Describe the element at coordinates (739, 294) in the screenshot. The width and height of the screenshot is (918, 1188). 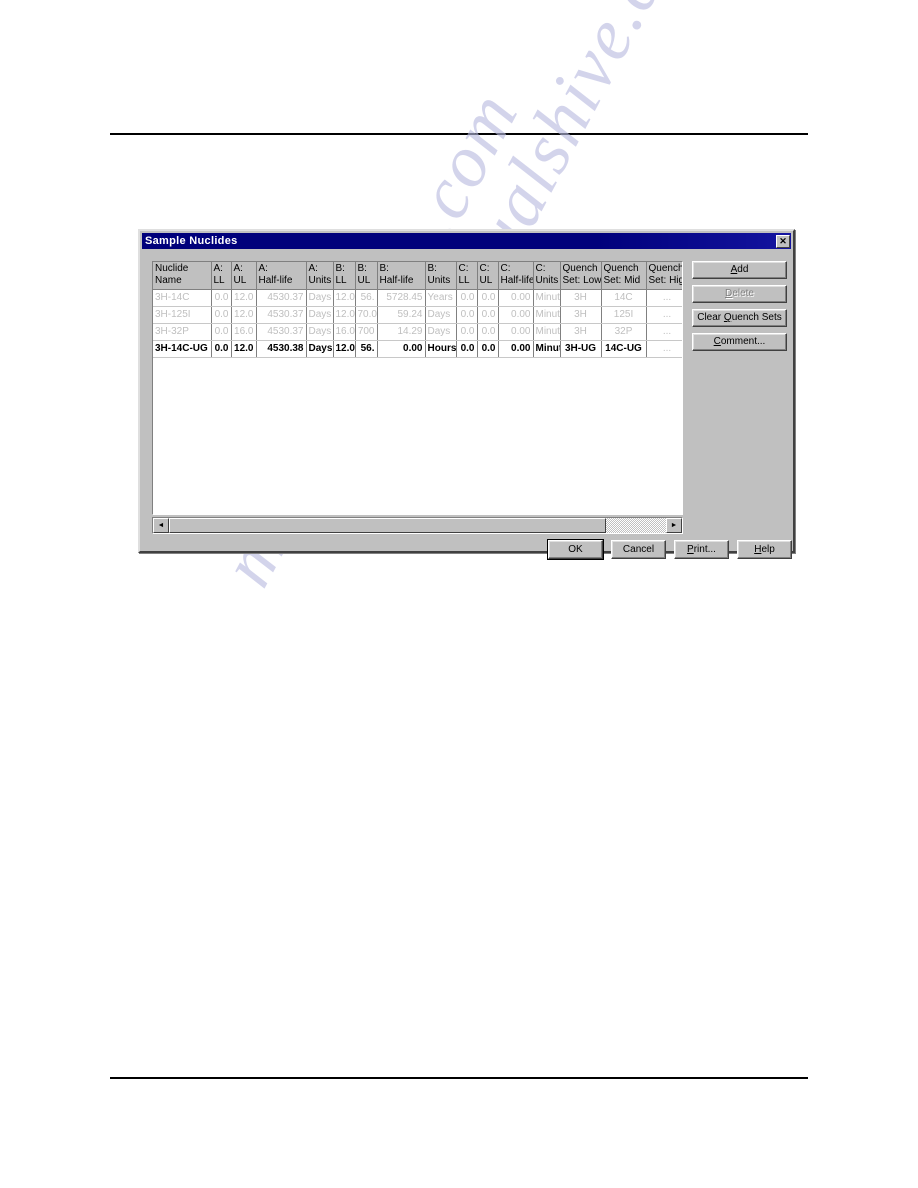
I see `delete-button: Delete` at that location.